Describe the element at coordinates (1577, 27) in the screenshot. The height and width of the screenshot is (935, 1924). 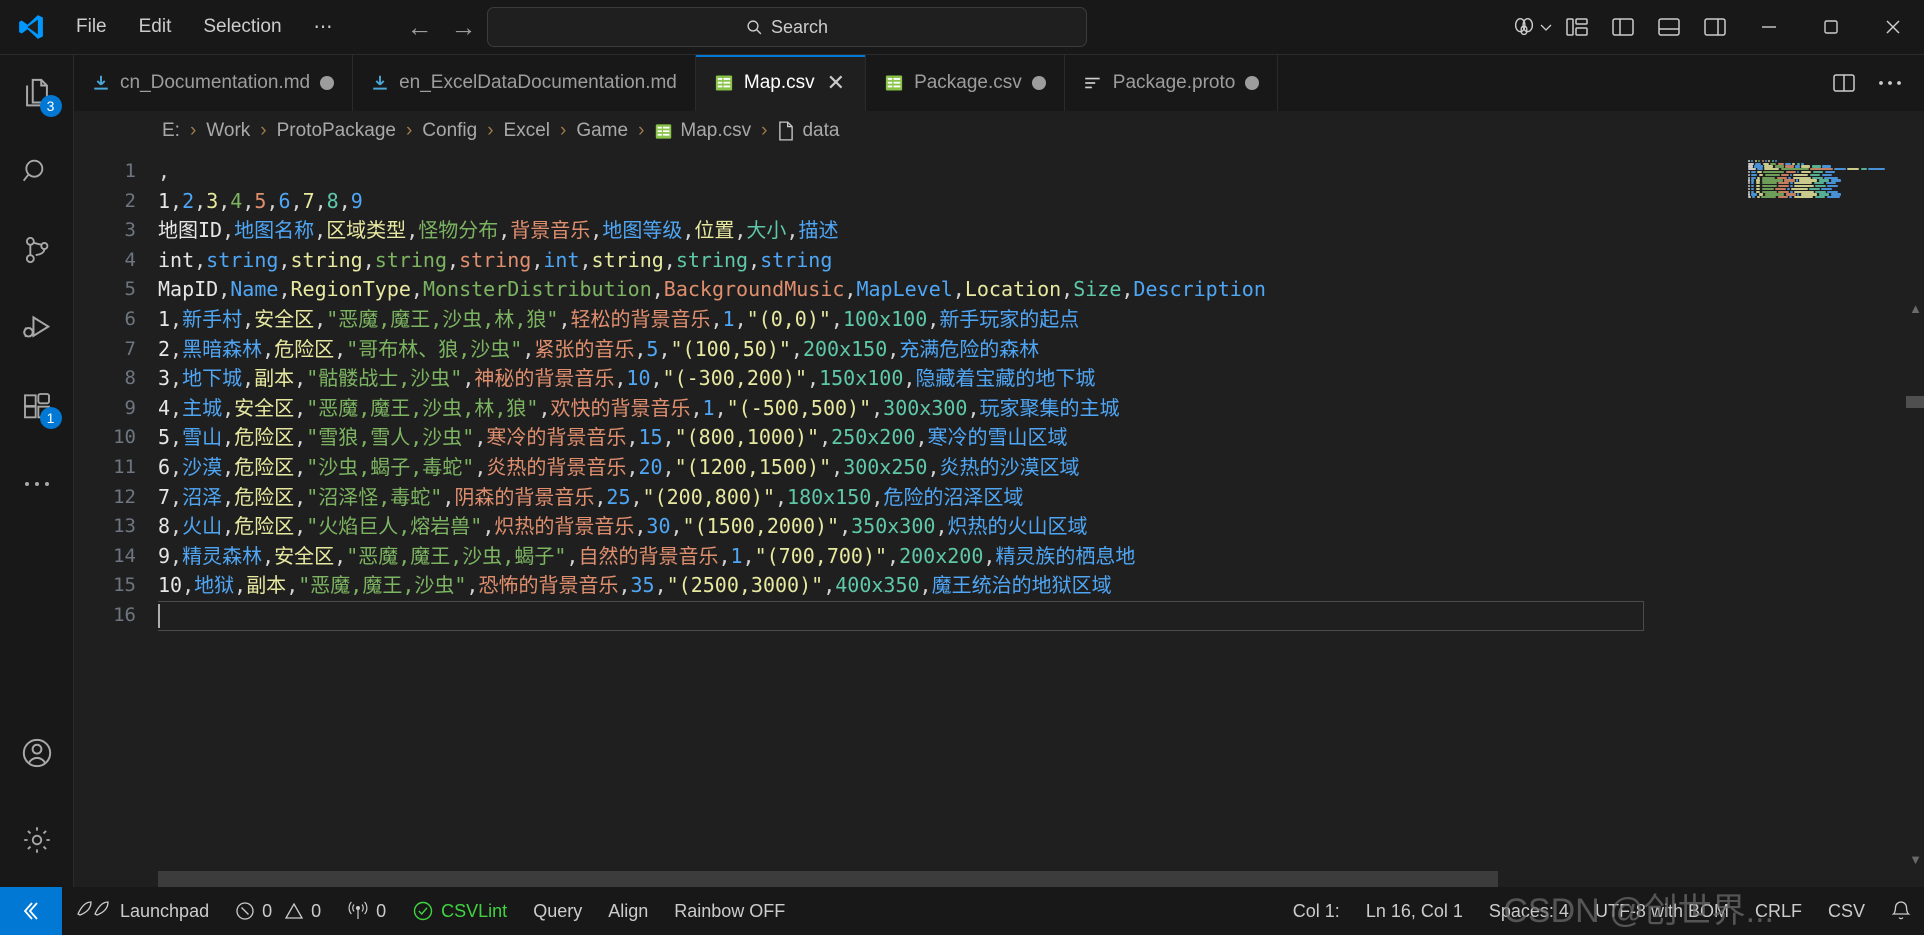
I see `customize-layout-icon` at that location.